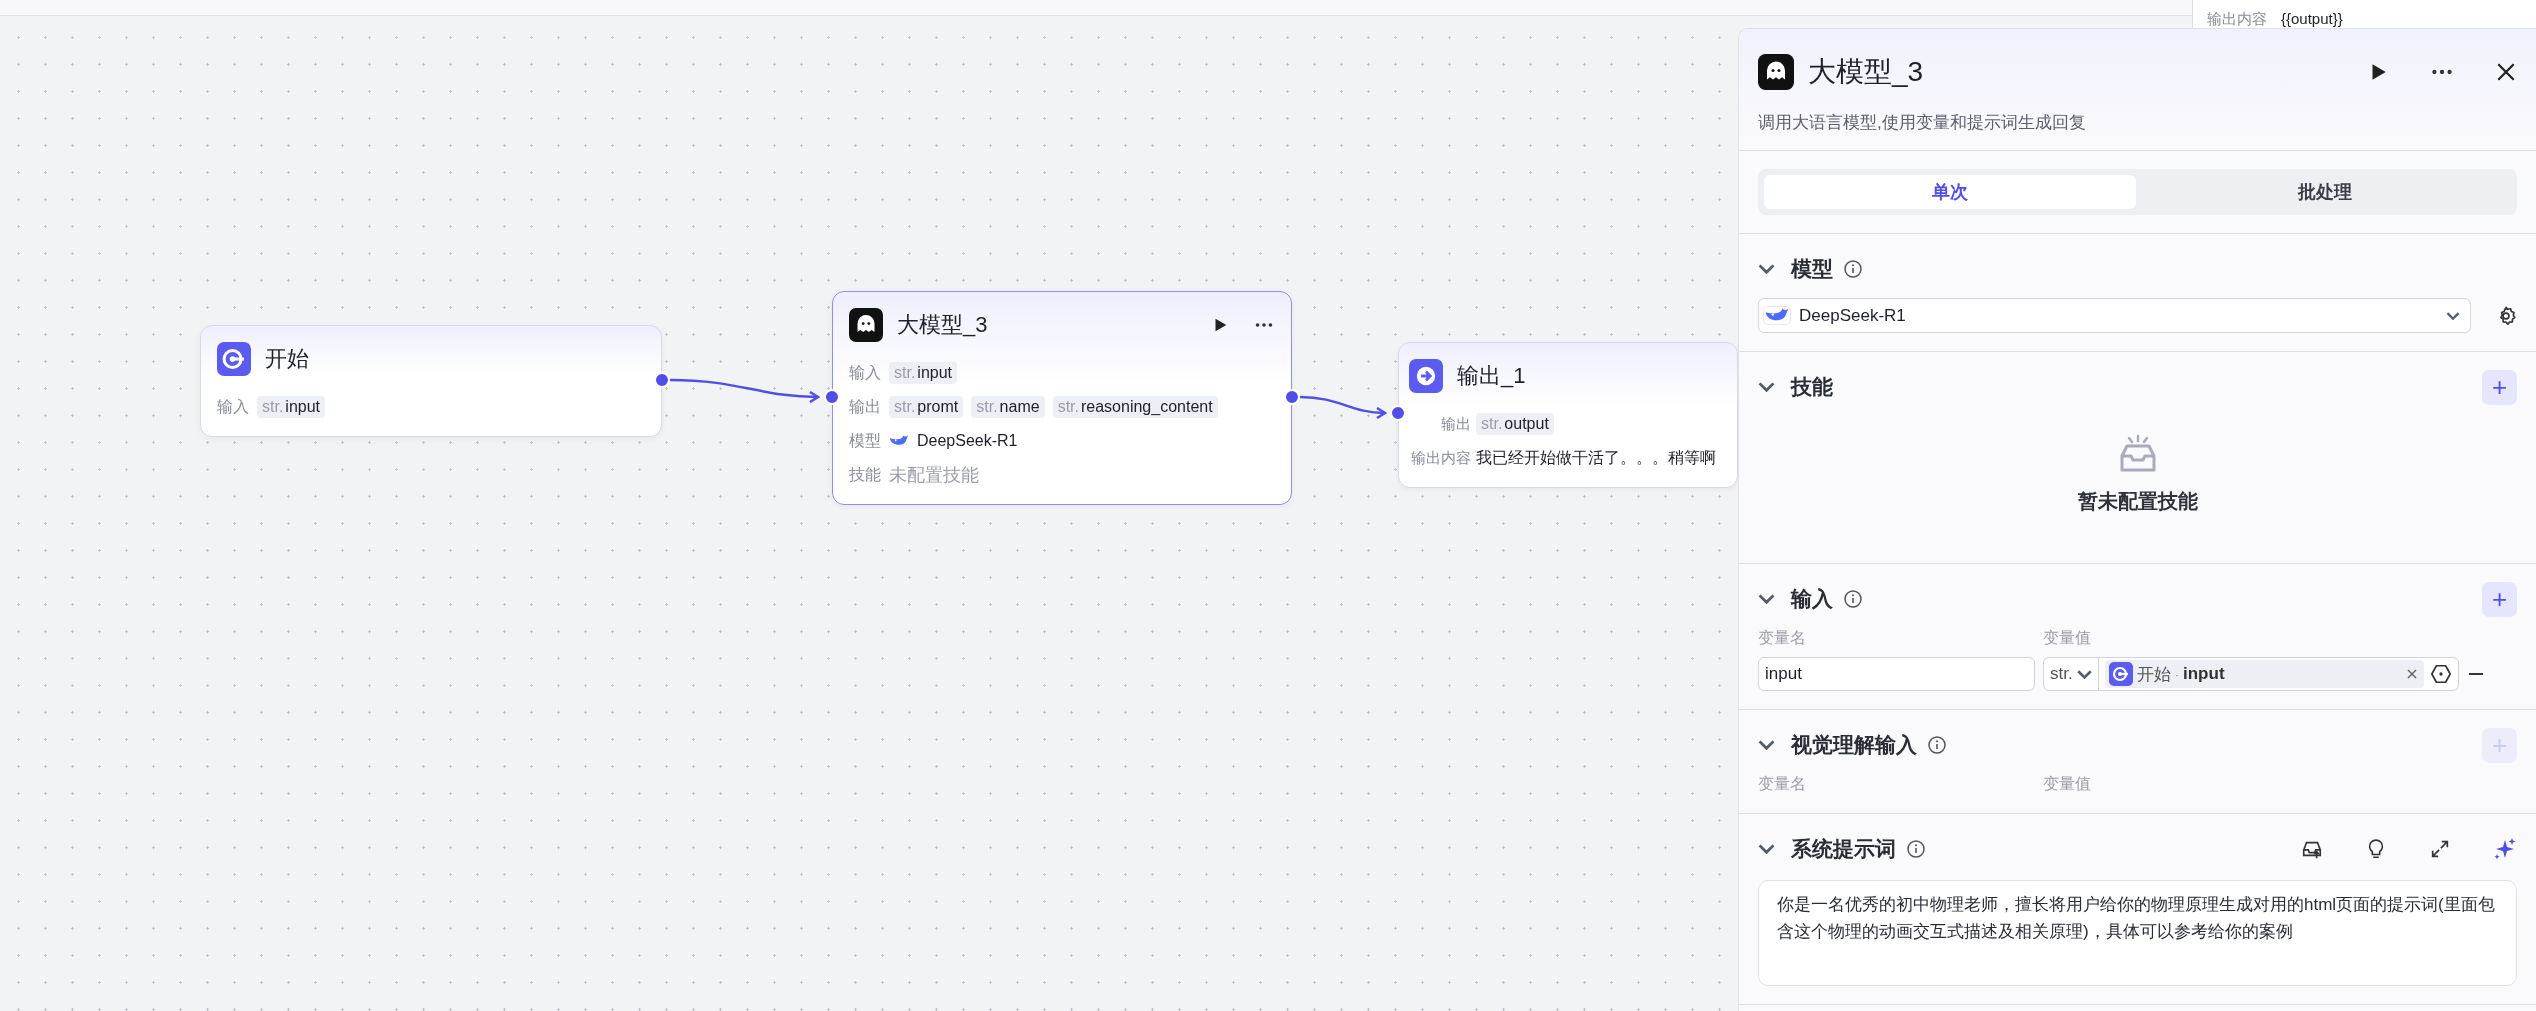  Describe the element at coordinates (1843, 849) in the screenshot. I see `section-title: 系统提示词` at that location.